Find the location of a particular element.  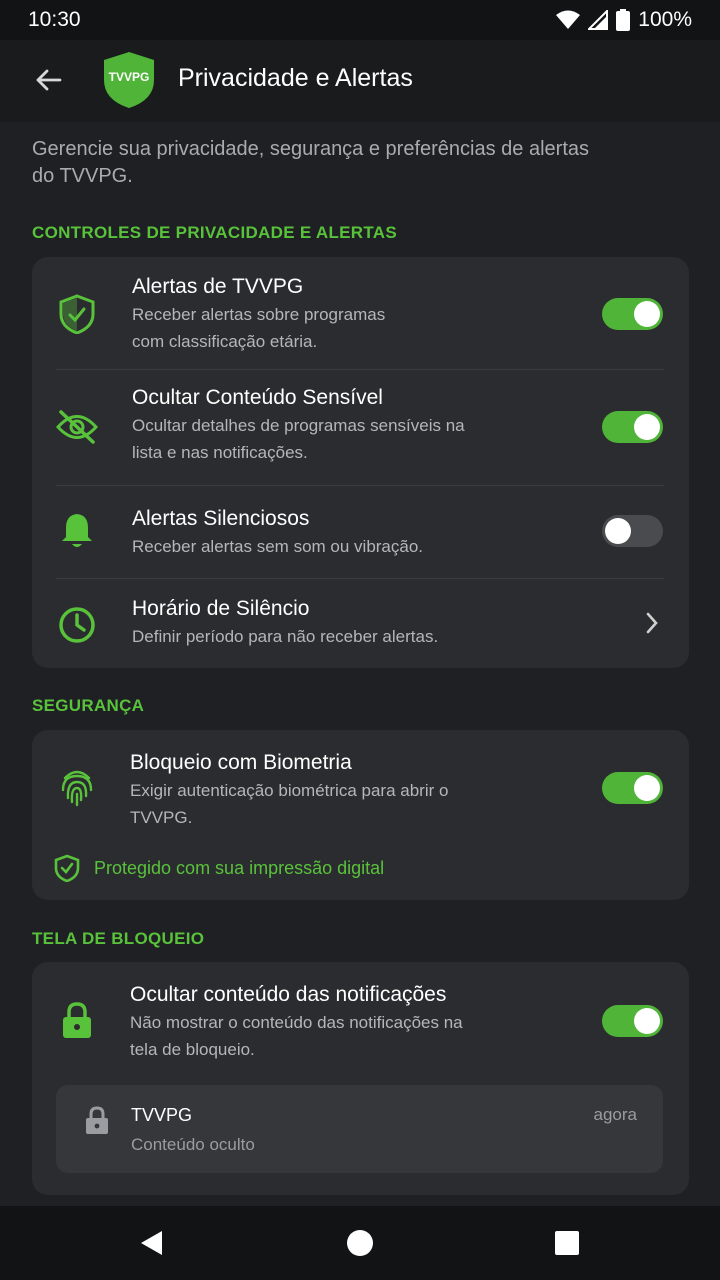

tvvpg-logo: TVVPG is located at coordinates (129, 80).